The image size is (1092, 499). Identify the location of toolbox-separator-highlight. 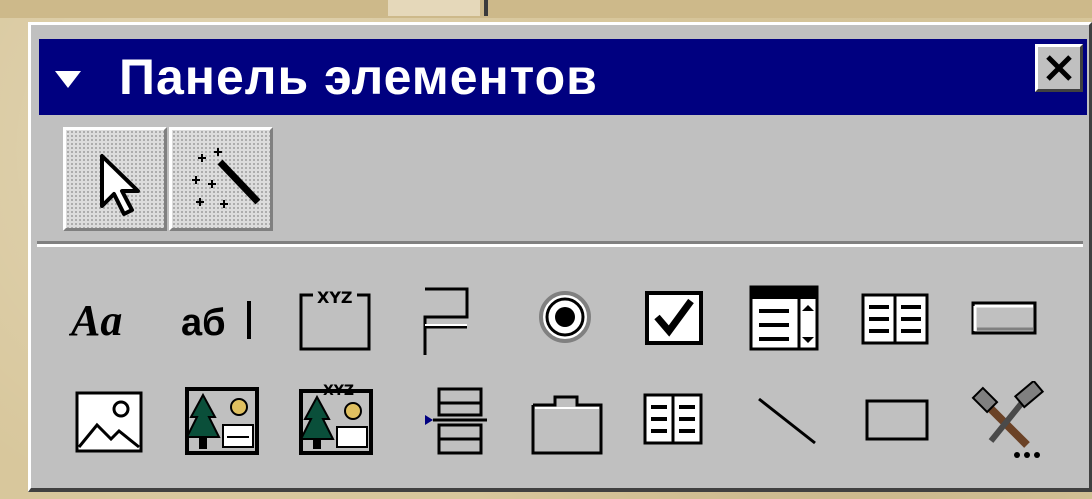
(560, 245).